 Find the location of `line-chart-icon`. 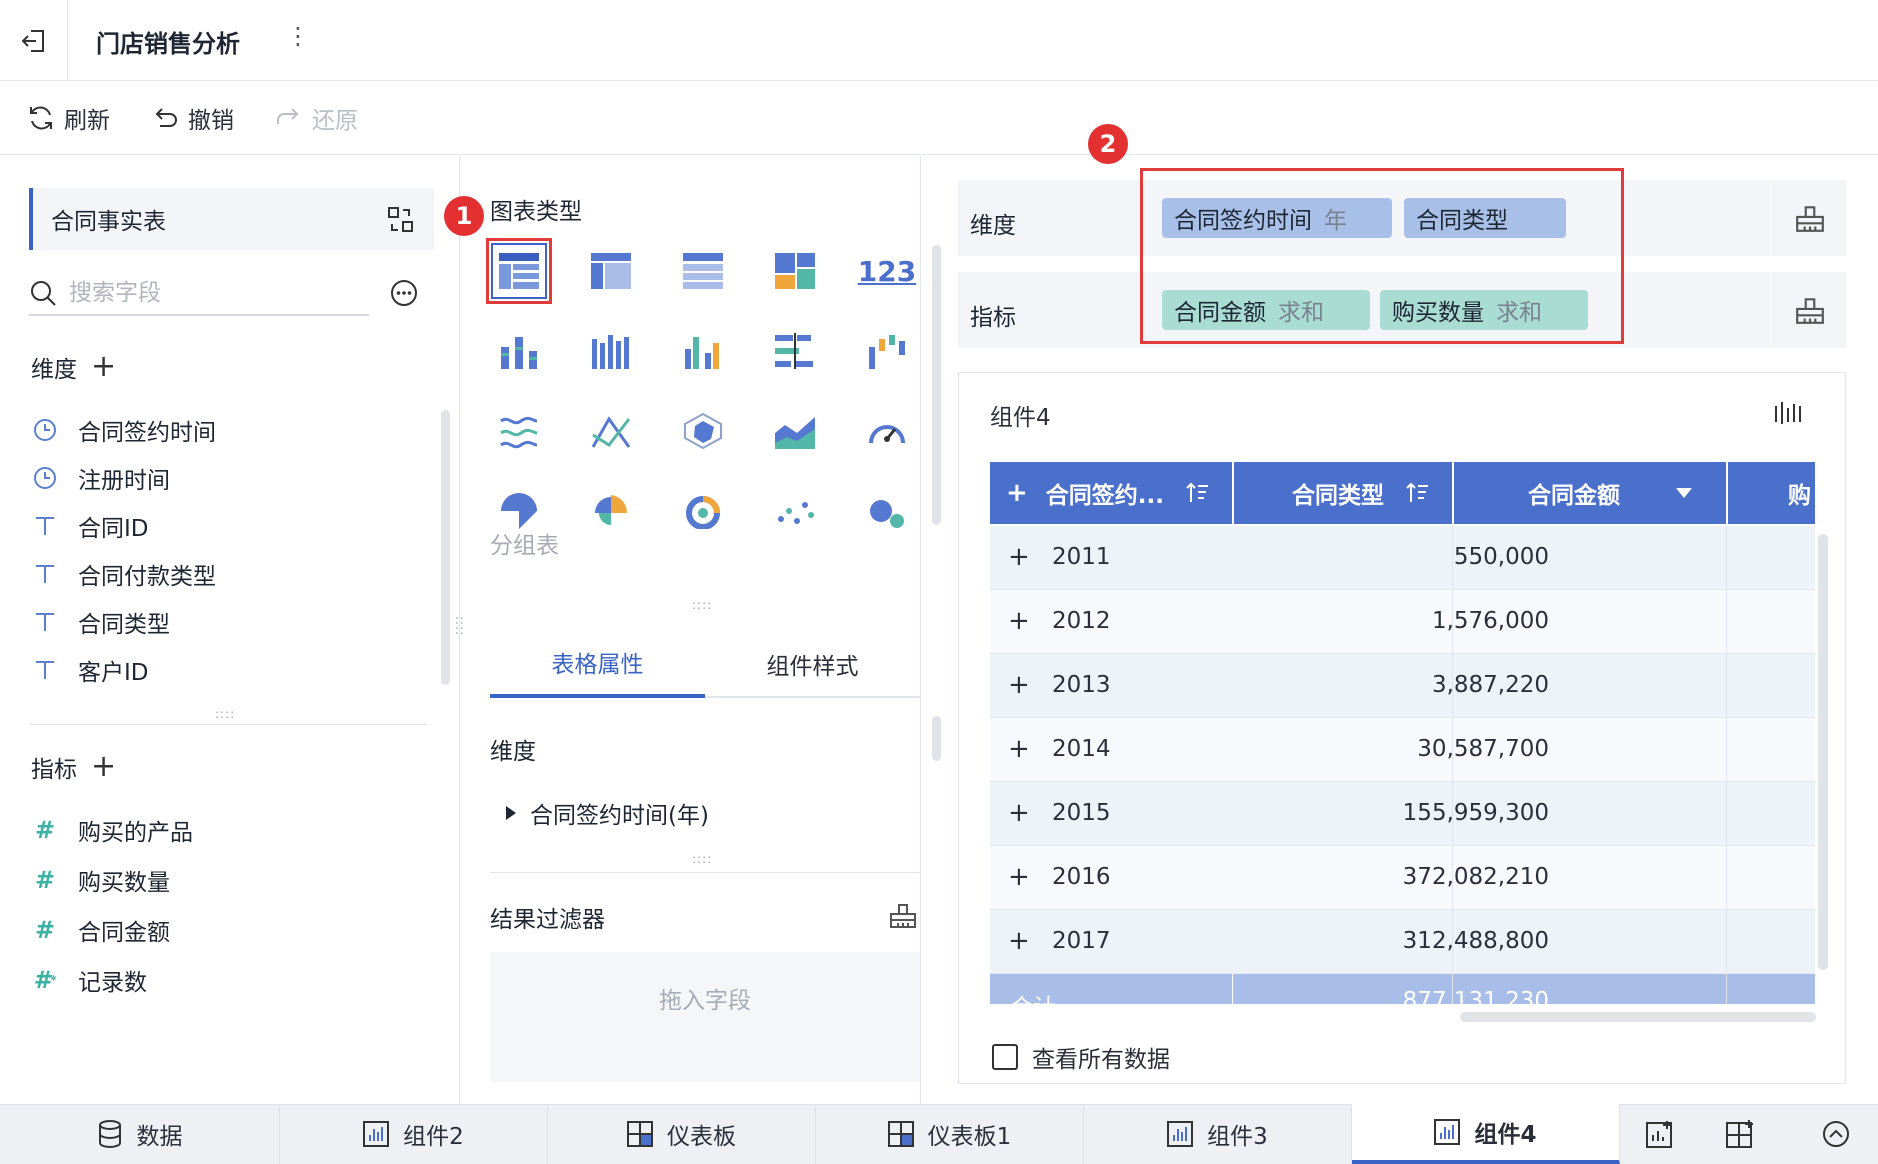

line-chart-icon is located at coordinates (519, 432).